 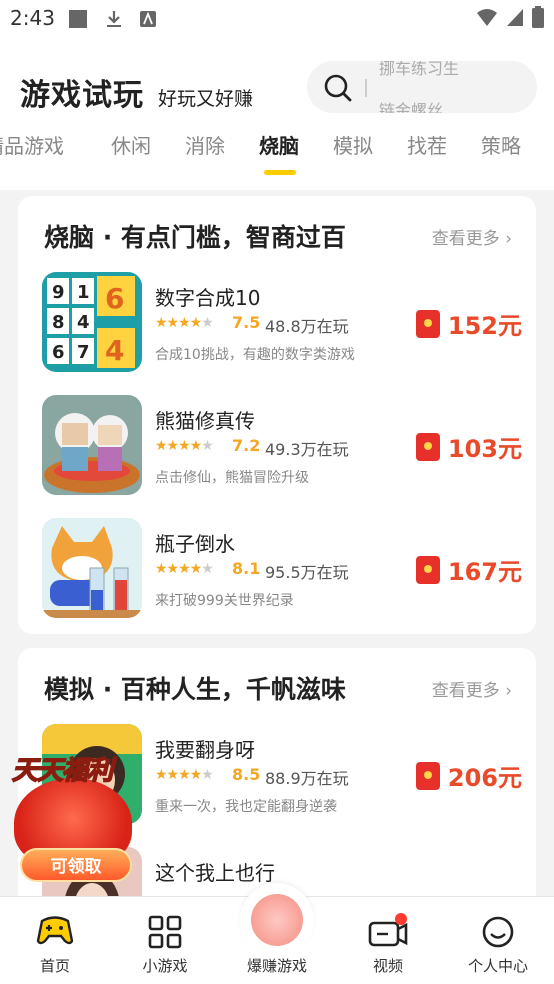 What do you see at coordinates (83, 352) in the screenshot?
I see `svg-text: 7` at bounding box center [83, 352].